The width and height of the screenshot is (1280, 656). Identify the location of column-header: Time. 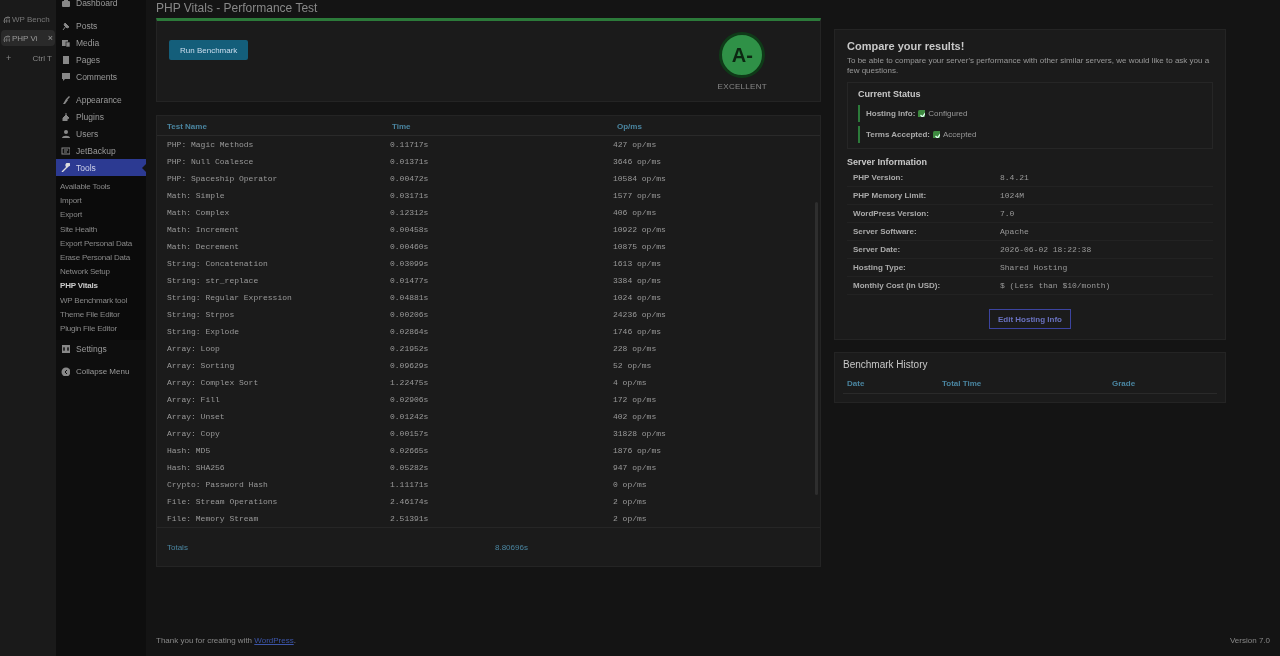
(402, 127).